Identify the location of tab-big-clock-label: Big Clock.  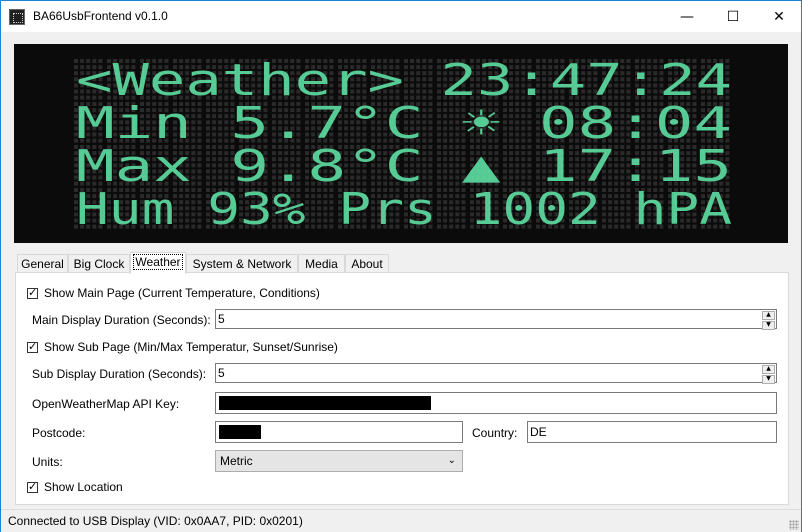
(99, 264).